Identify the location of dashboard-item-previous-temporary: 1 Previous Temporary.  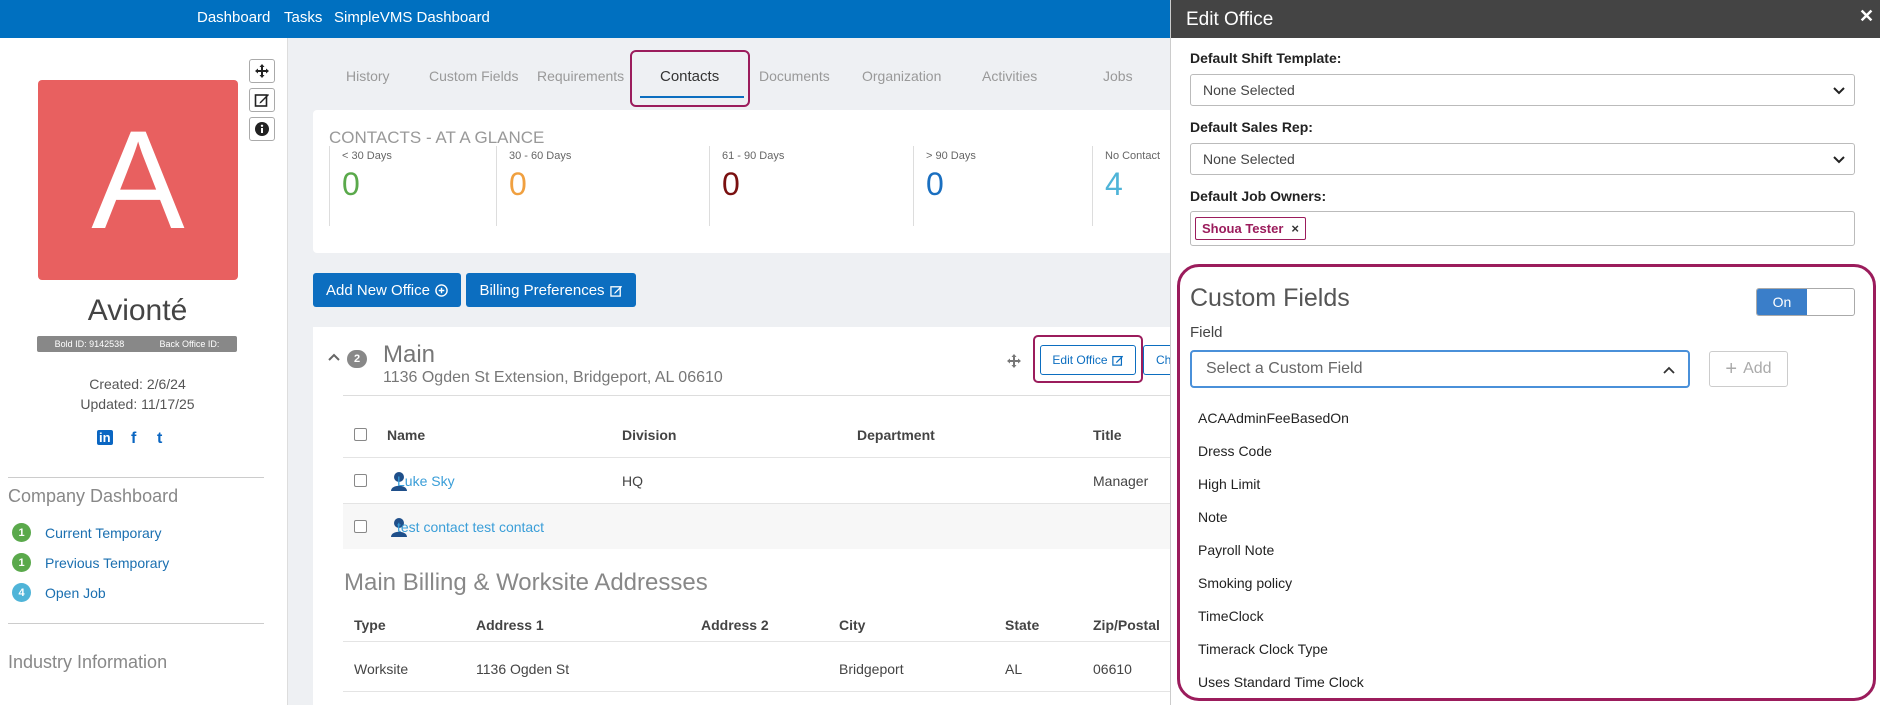
(90, 562).